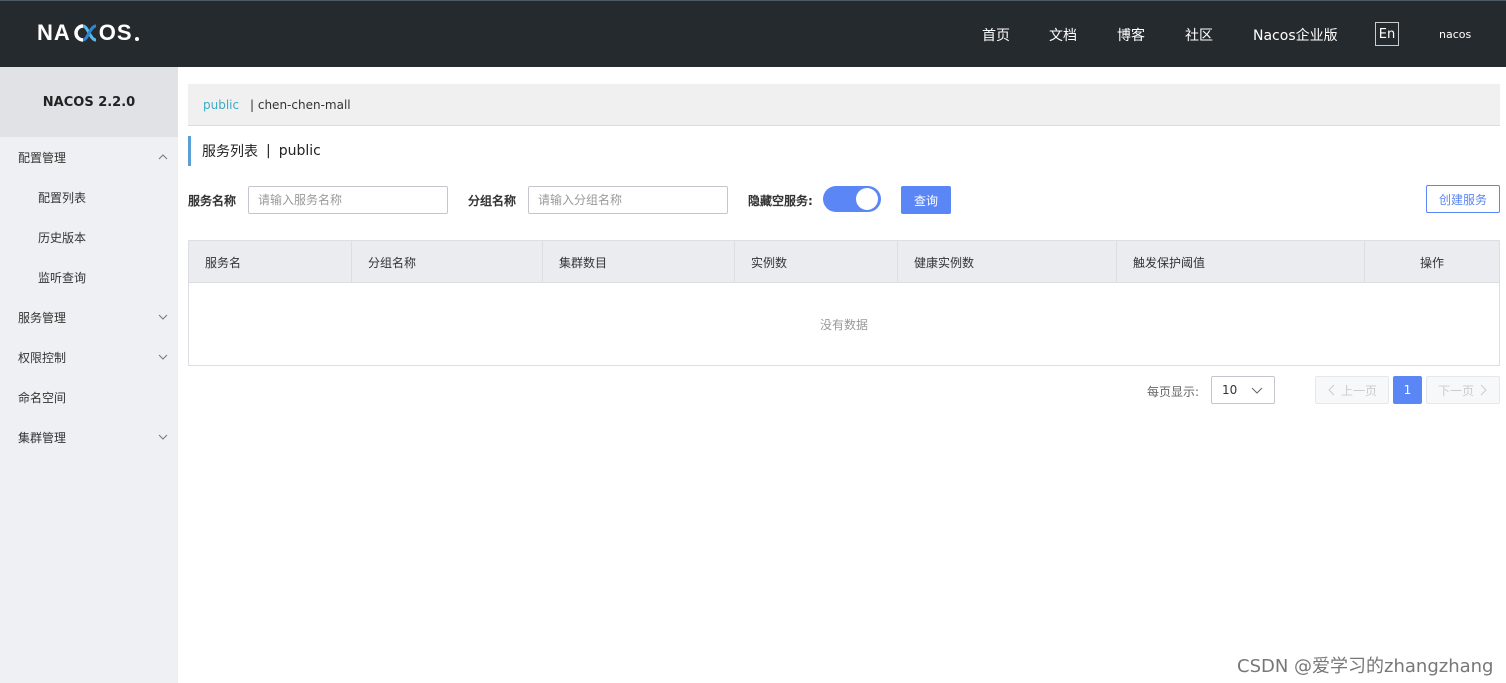 Image resolution: width=1506 pixels, height=683 pixels. Describe the element at coordinates (1131, 35) in the screenshot. I see `nav-blog: 博客` at that location.